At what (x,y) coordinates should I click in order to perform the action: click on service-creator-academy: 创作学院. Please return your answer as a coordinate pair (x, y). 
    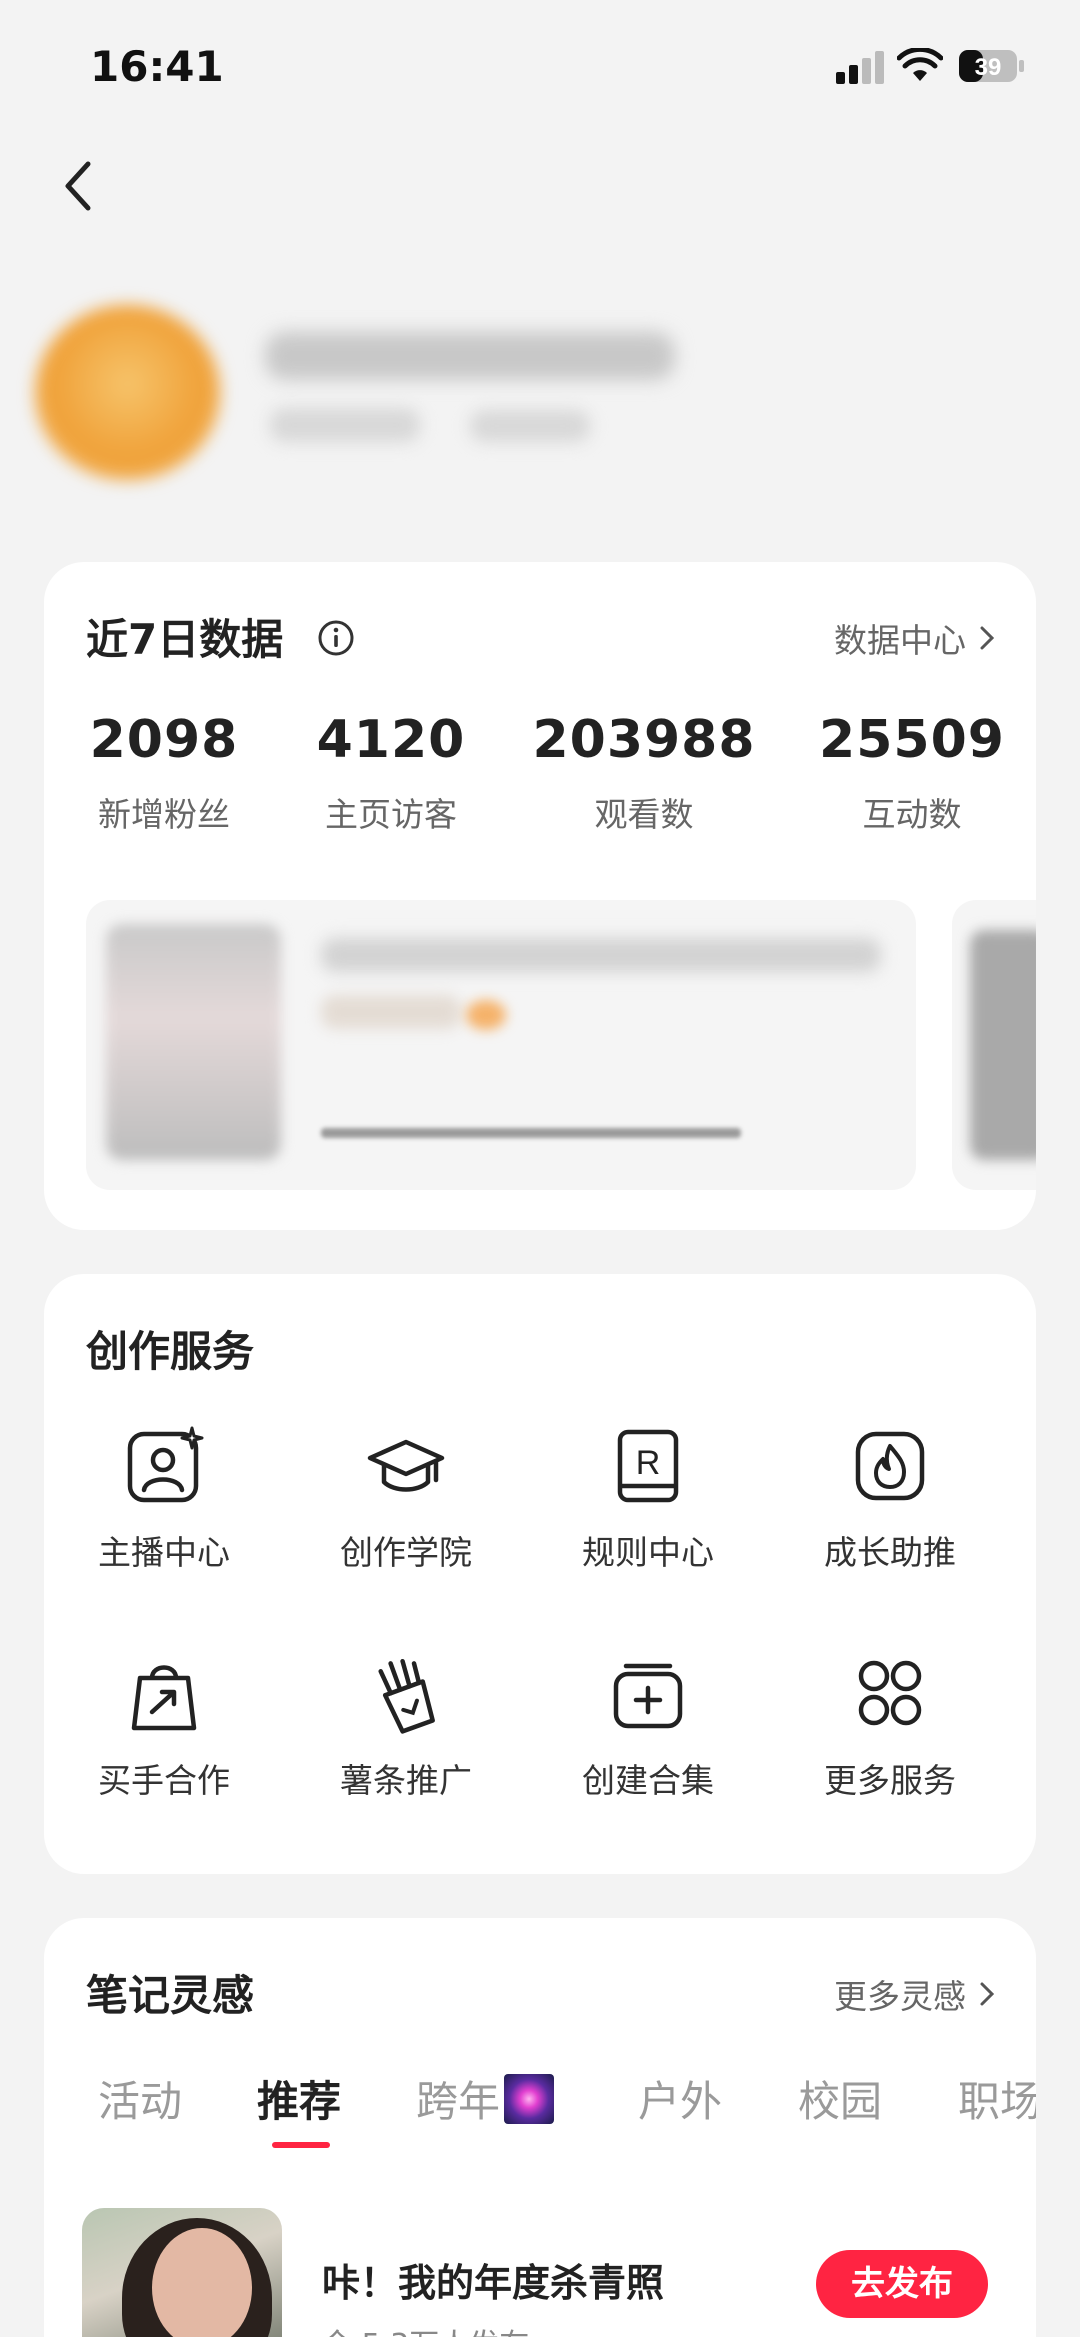
    Looking at the image, I should click on (406, 1499).